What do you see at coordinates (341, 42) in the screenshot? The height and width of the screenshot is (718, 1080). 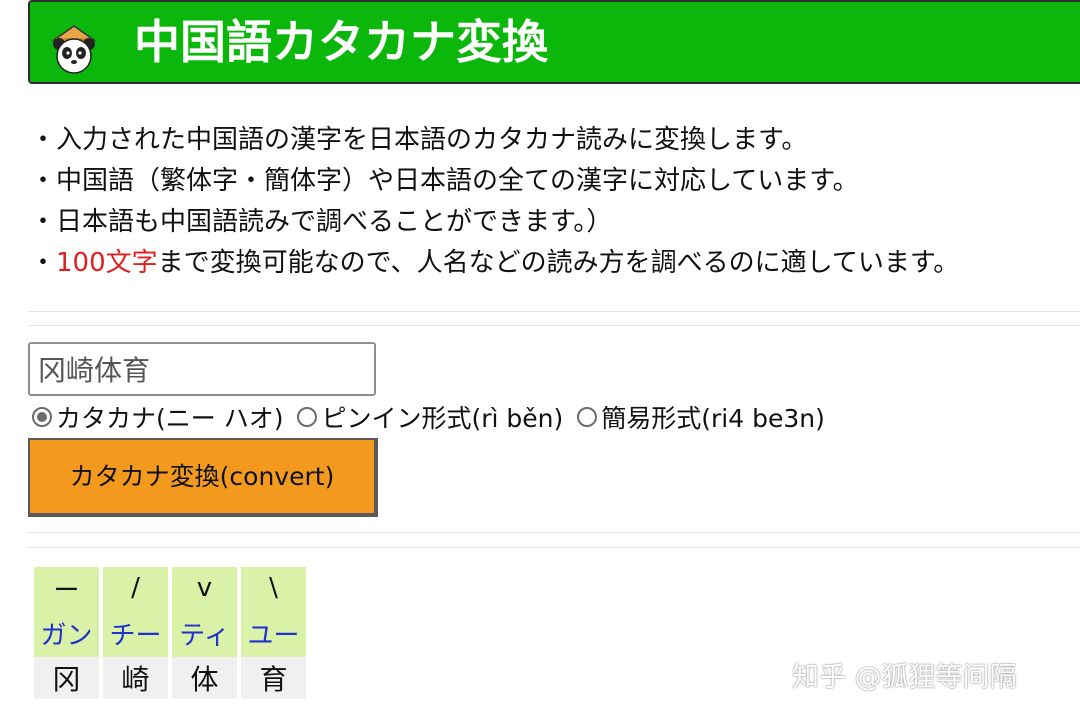 I see `page-title: 中国語カタカナ変換` at bounding box center [341, 42].